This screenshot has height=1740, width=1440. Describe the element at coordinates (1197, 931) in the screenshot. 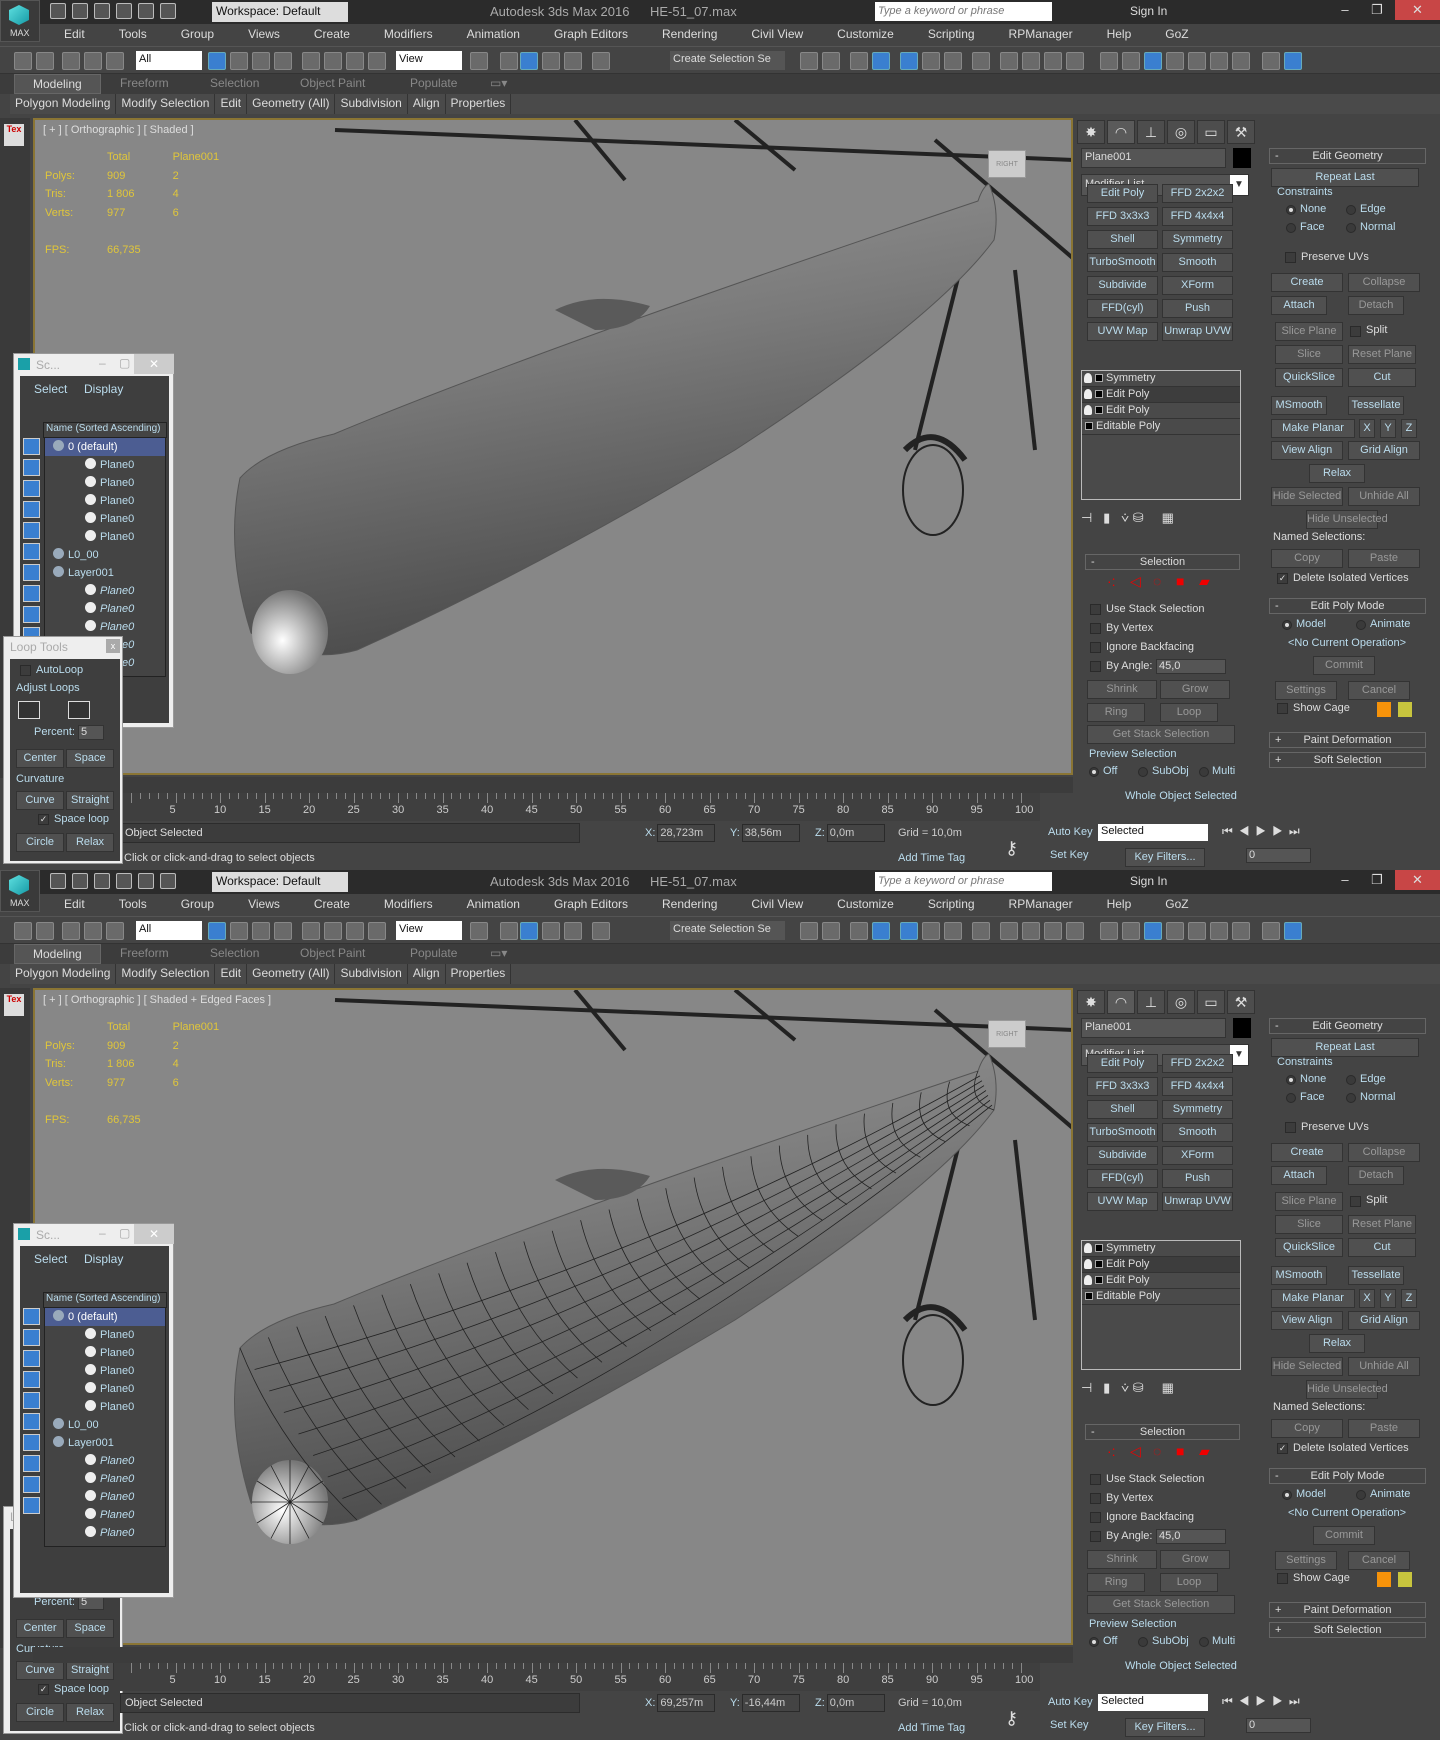

I see `midpoint-snap-icon` at that location.